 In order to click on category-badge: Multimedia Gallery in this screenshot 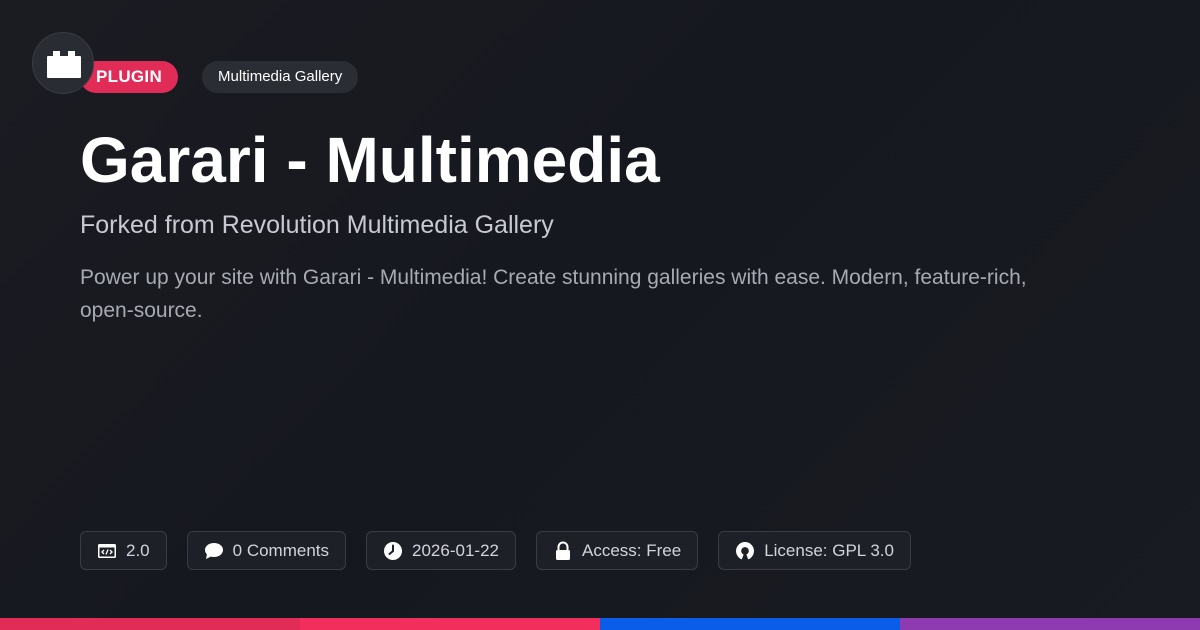, I will do `click(280, 77)`.